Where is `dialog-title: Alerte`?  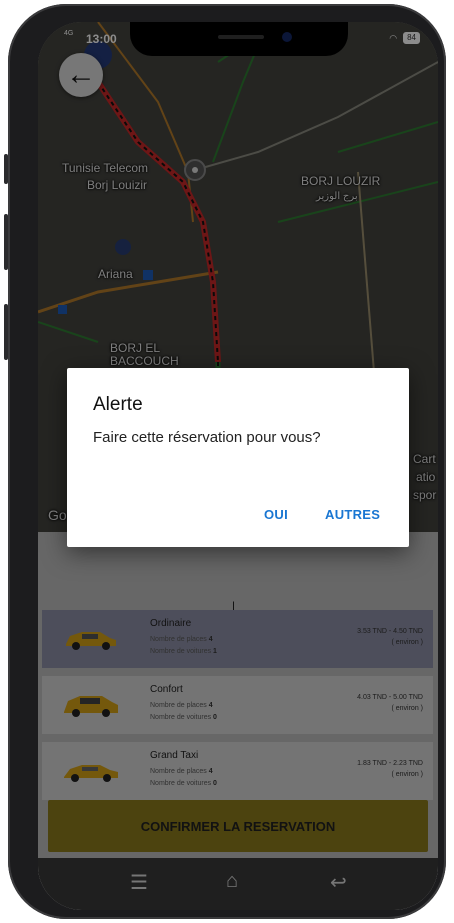 dialog-title: Alerte is located at coordinates (118, 404).